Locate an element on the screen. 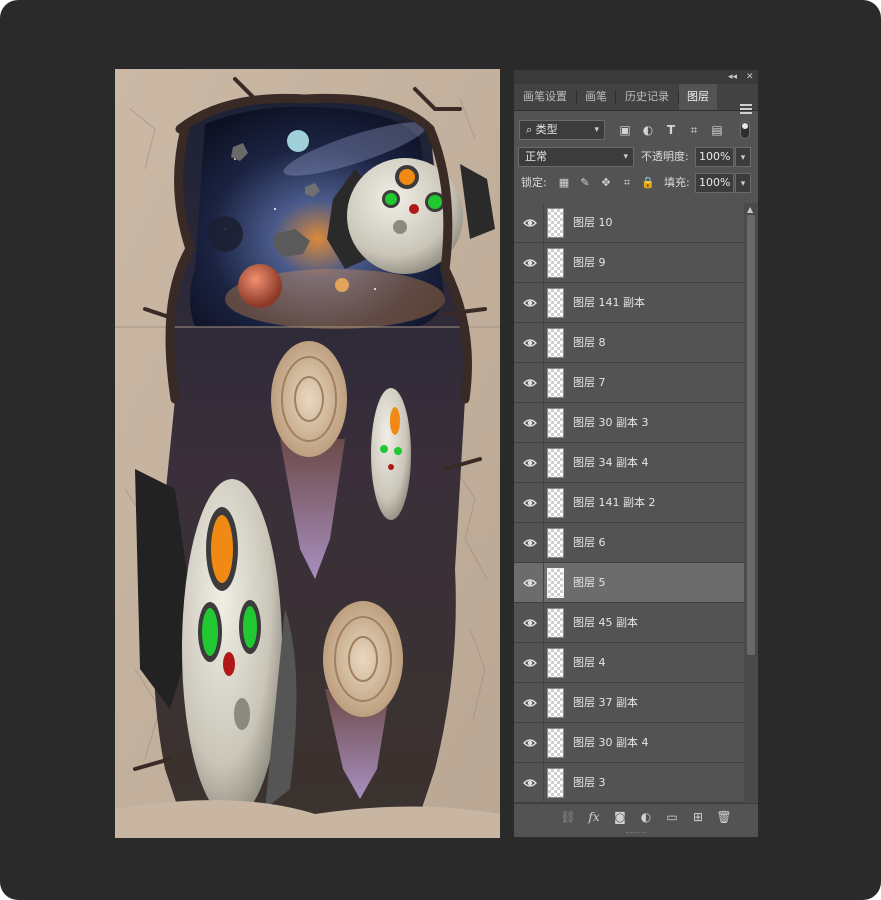  adjustment-filter-icon: ◐ is located at coordinates (648, 130).